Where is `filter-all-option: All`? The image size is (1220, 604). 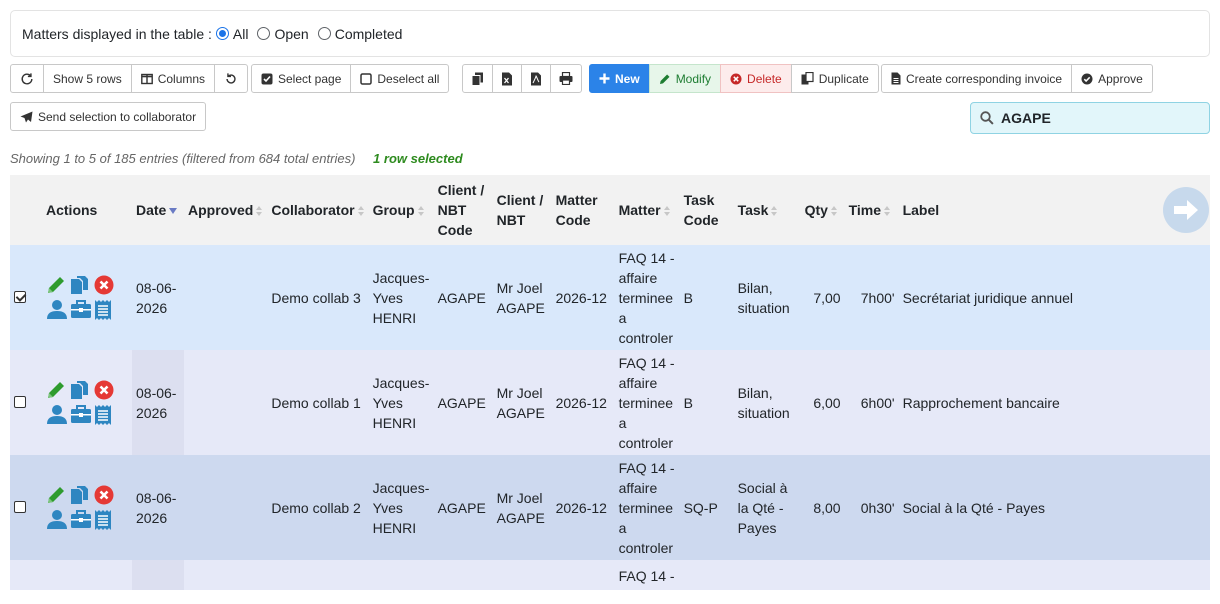
filter-all-option: All is located at coordinates (232, 34).